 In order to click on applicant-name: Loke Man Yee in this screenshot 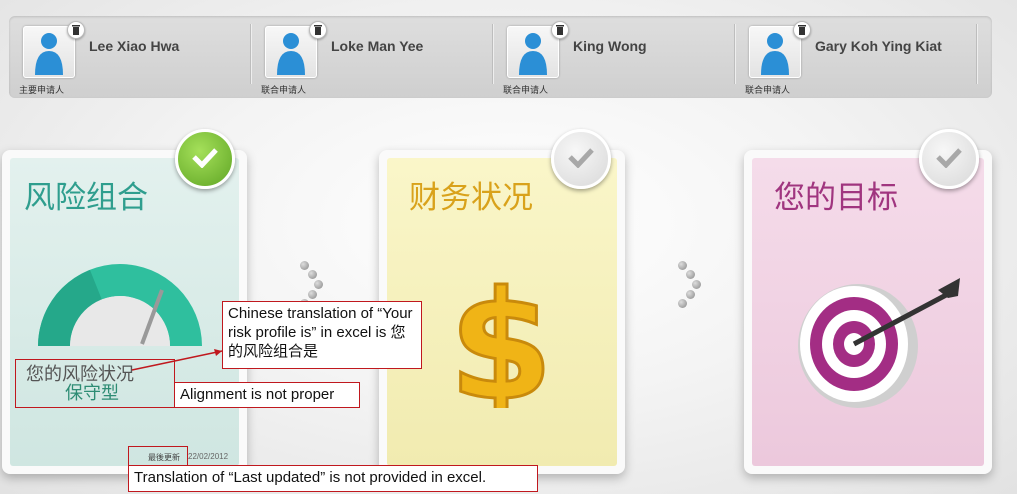, I will do `click(377, 46)`.